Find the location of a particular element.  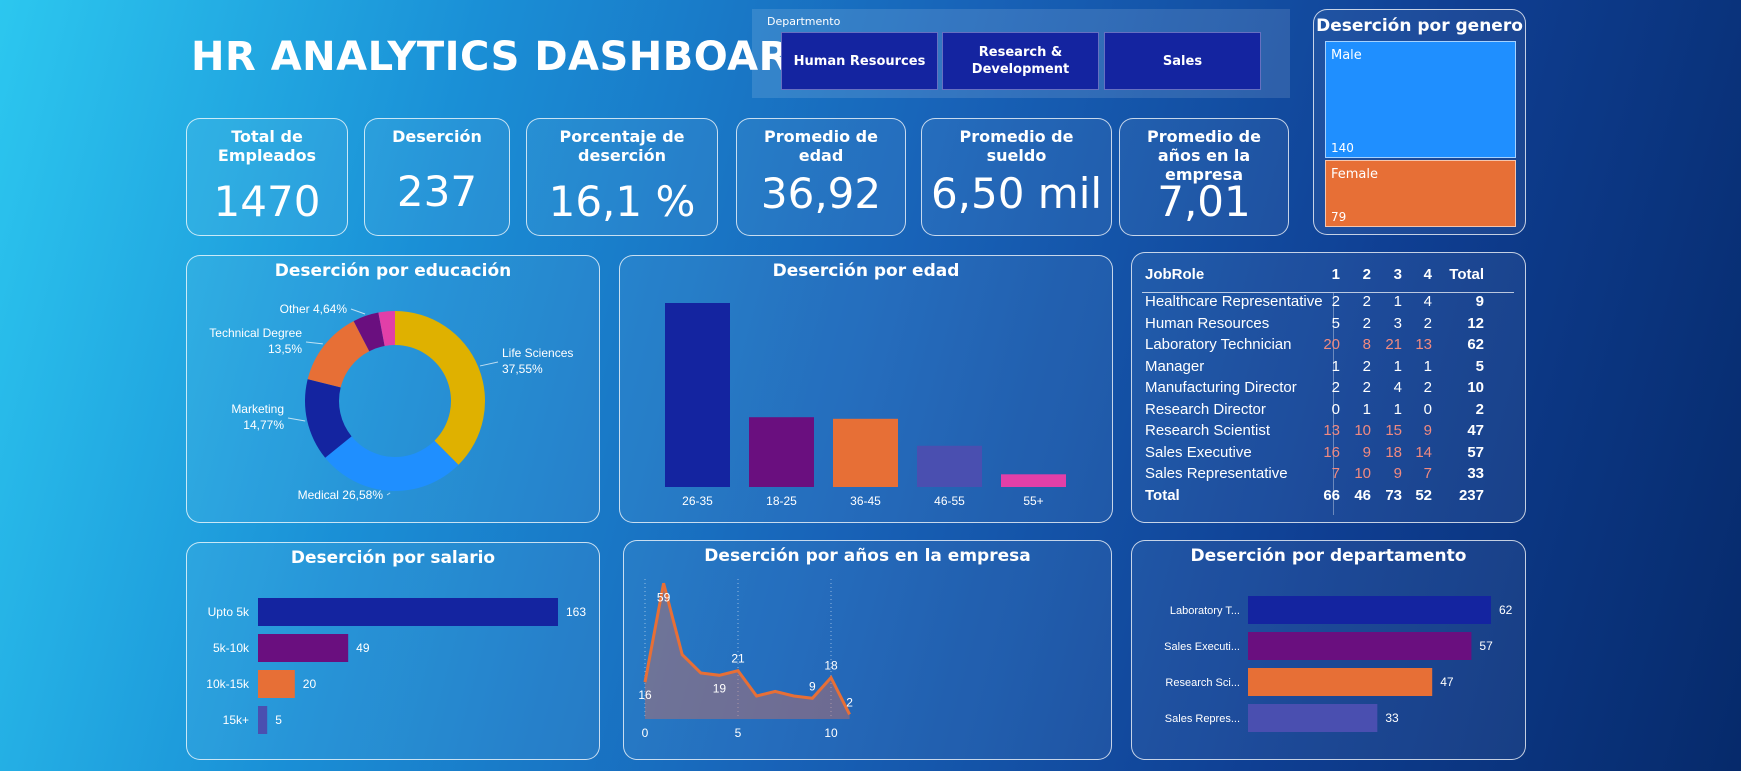

slicer-option-research-development: Research & Development is located at coordinates (1020, 61).